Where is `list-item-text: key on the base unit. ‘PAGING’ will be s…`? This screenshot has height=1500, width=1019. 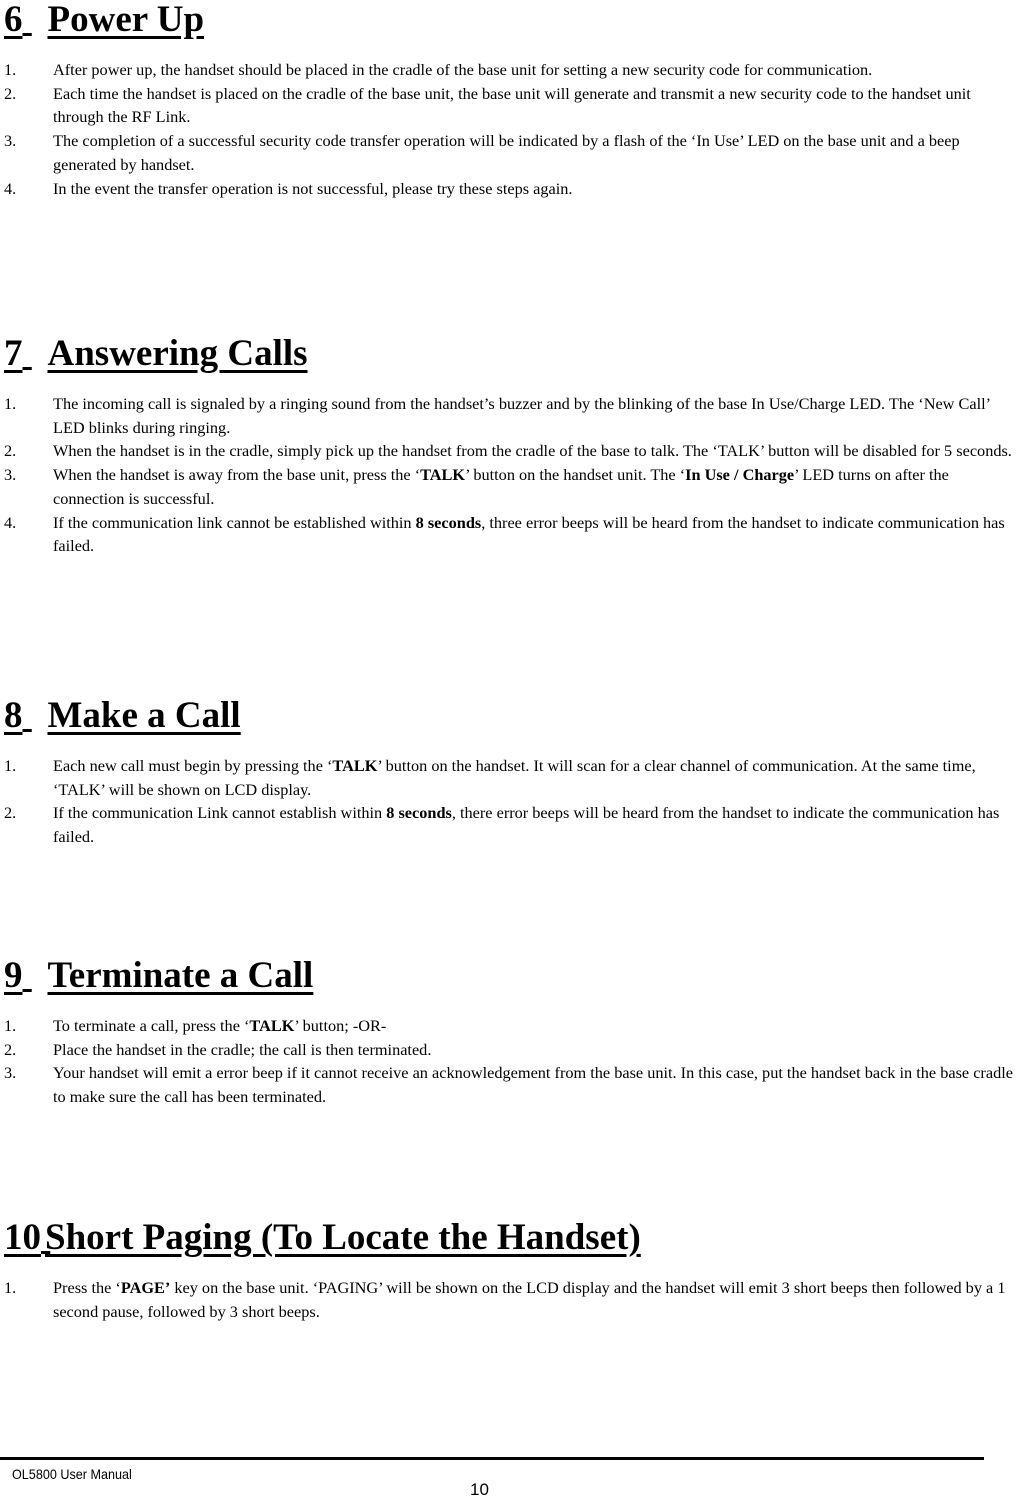
list-item-text: key on the base unit. ‘PAGING’ will be s… is located at coordinates (529, 1299).